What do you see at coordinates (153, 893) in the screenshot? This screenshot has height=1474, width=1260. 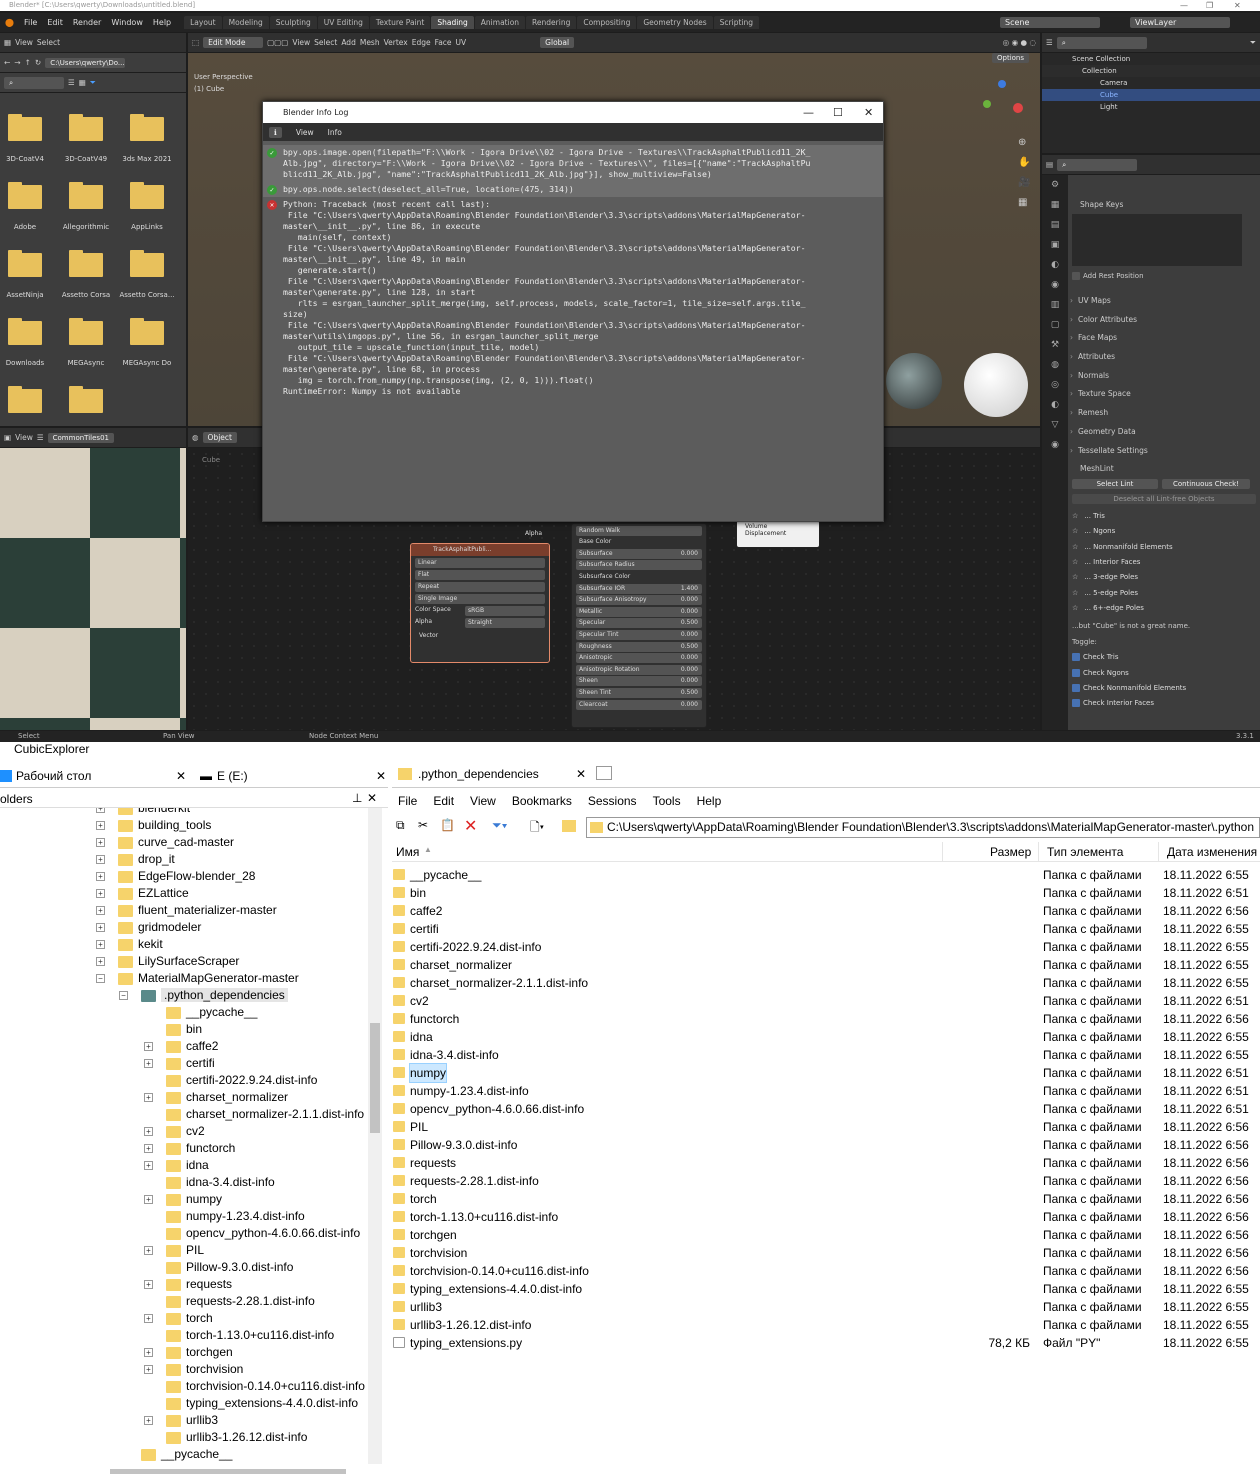 I see `tree-item: EZLattice` at bounding box center [153, 893].